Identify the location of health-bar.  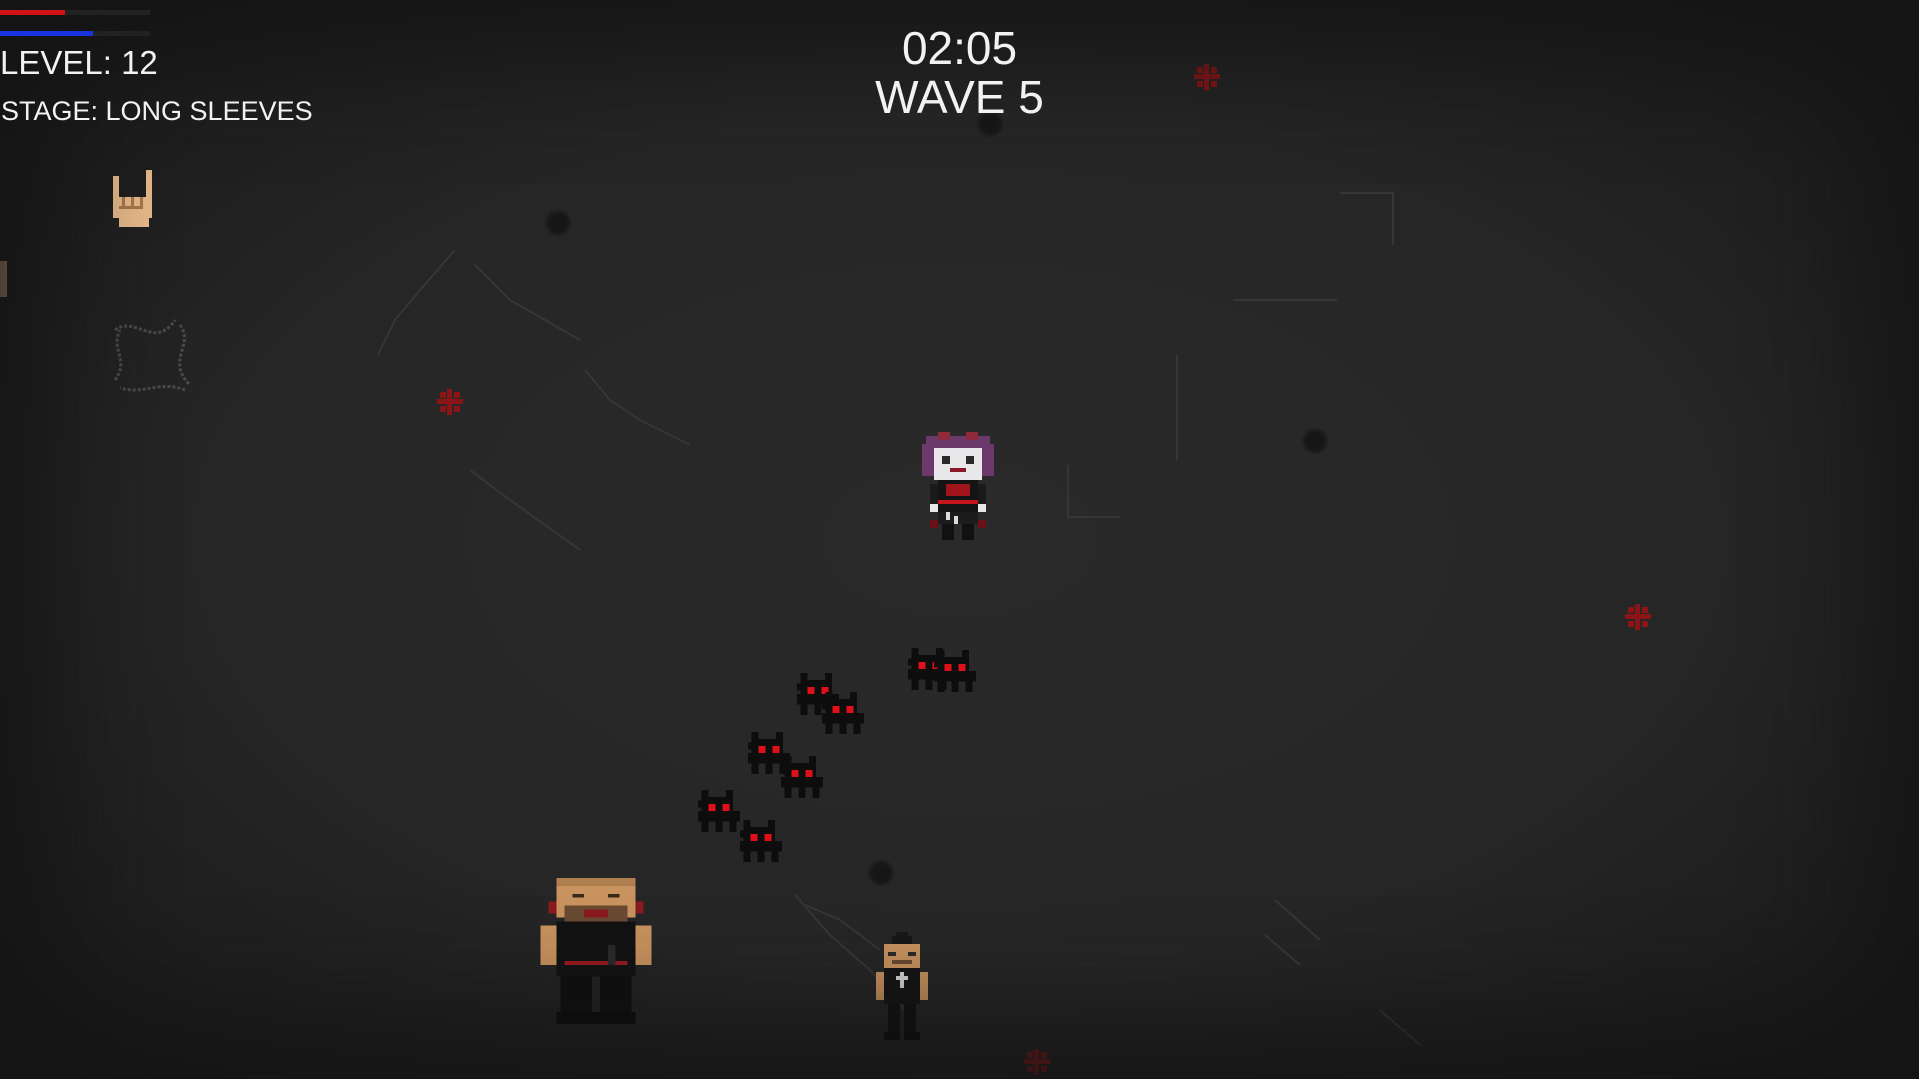
(75, 12).